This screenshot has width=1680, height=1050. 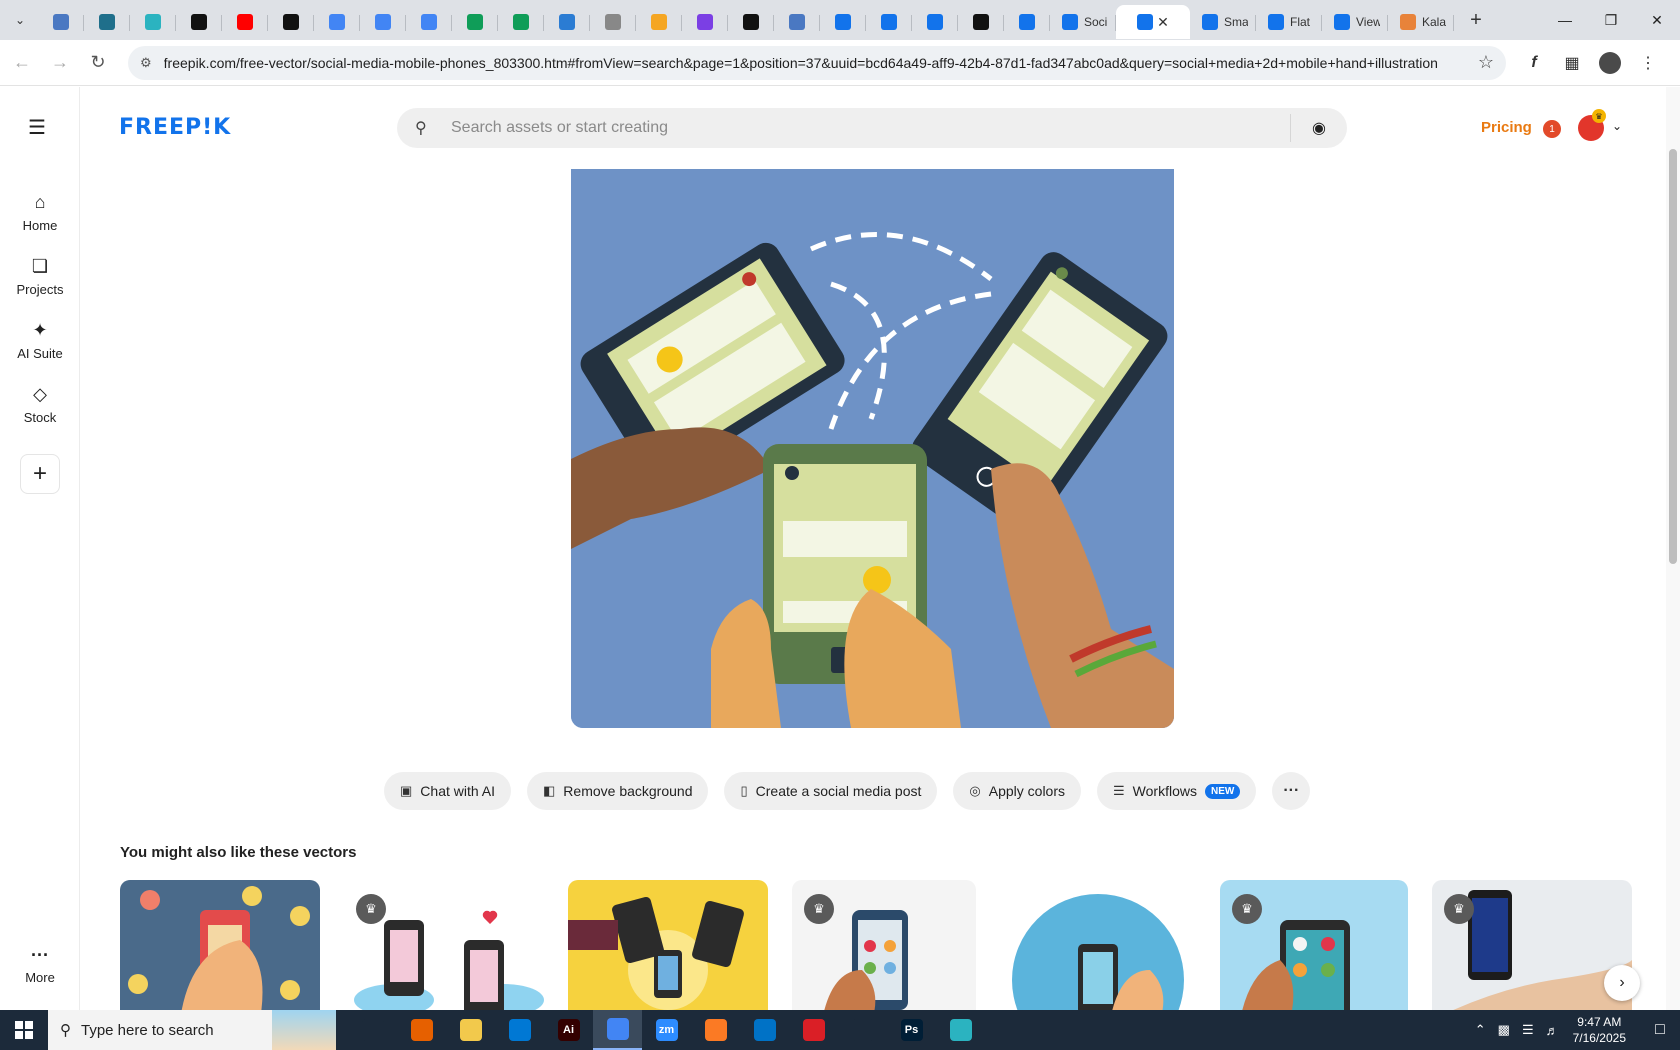 I want to click on apply-colors-button: ◎ Apply colors, so click(x=1017, y=791).